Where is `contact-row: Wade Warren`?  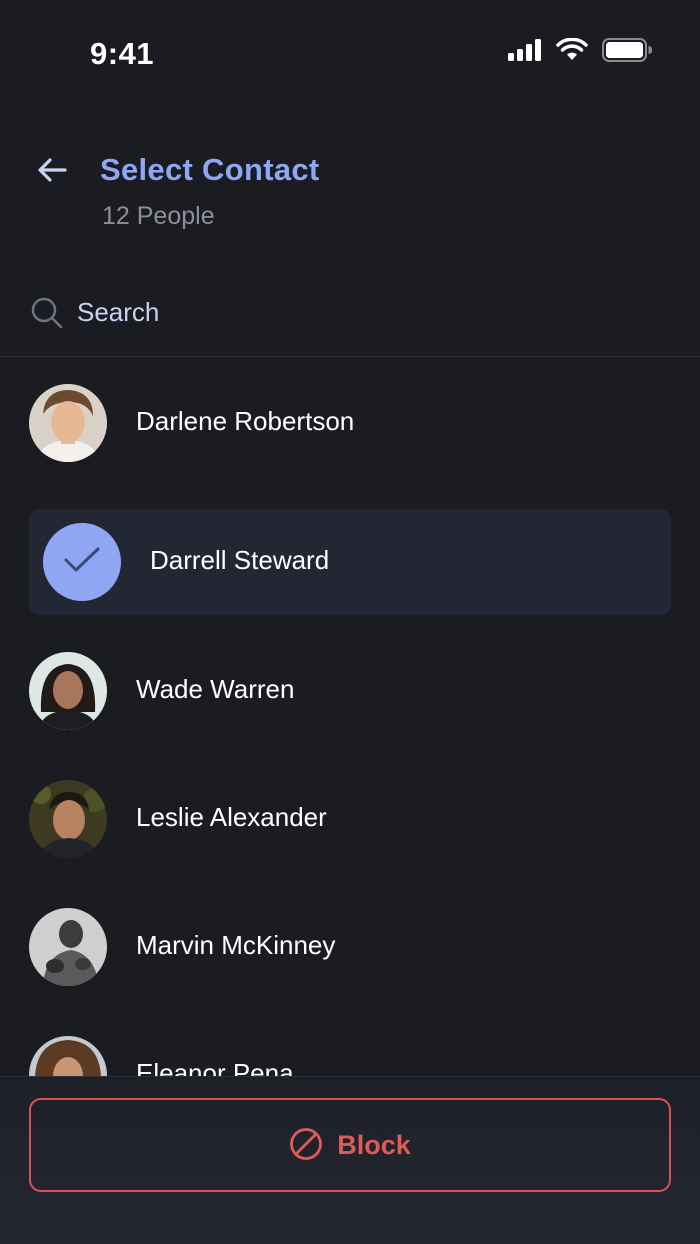 contact-row: Wade Warren is located at coordinates (350, 691).